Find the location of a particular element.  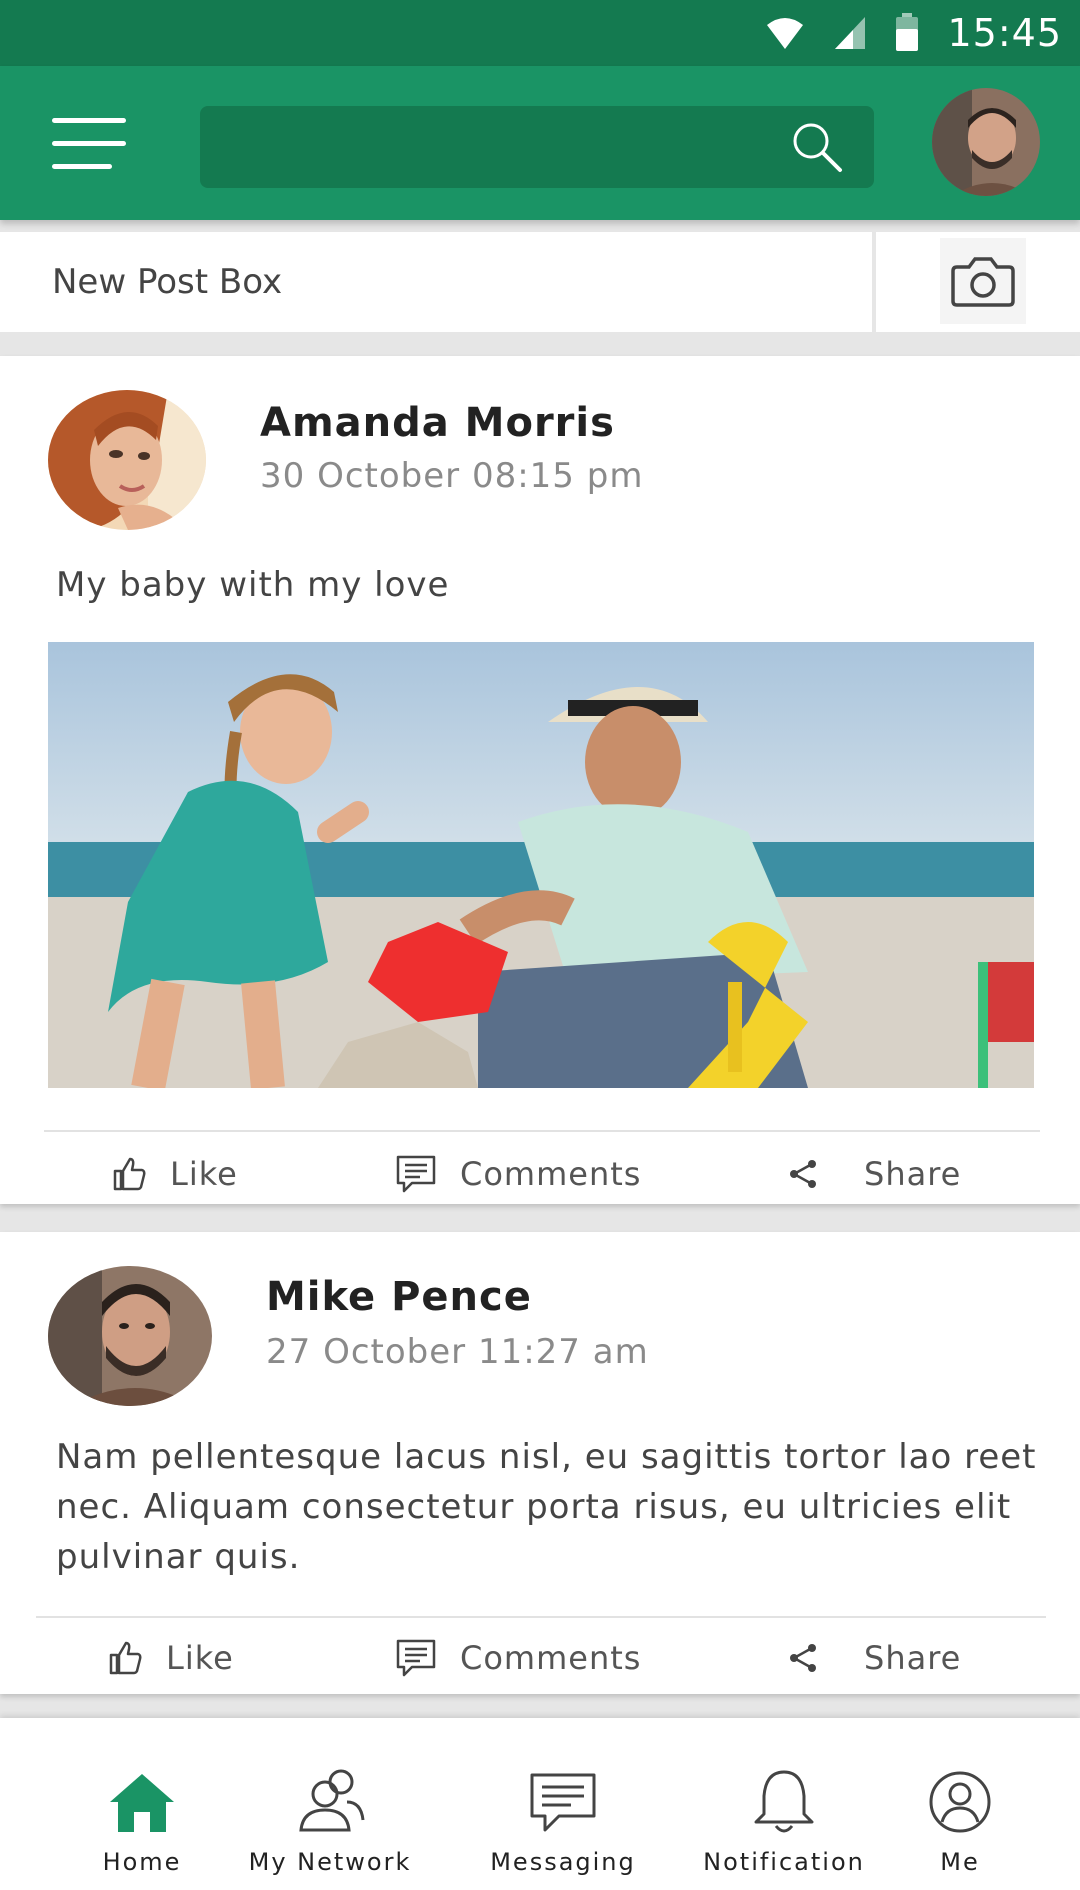

hamburger-menu-icon is located at coordinates (89, 144).